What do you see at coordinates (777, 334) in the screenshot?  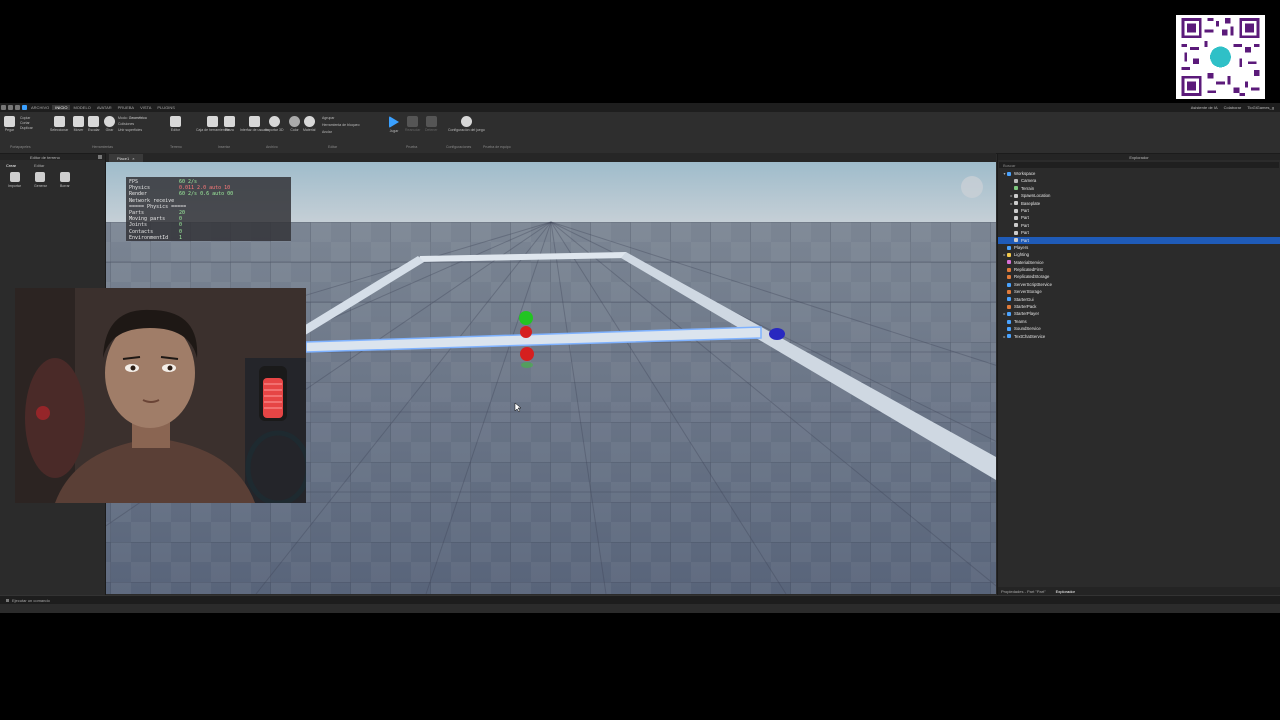 I see `blue-sphere` at bounding box center [777, 334].